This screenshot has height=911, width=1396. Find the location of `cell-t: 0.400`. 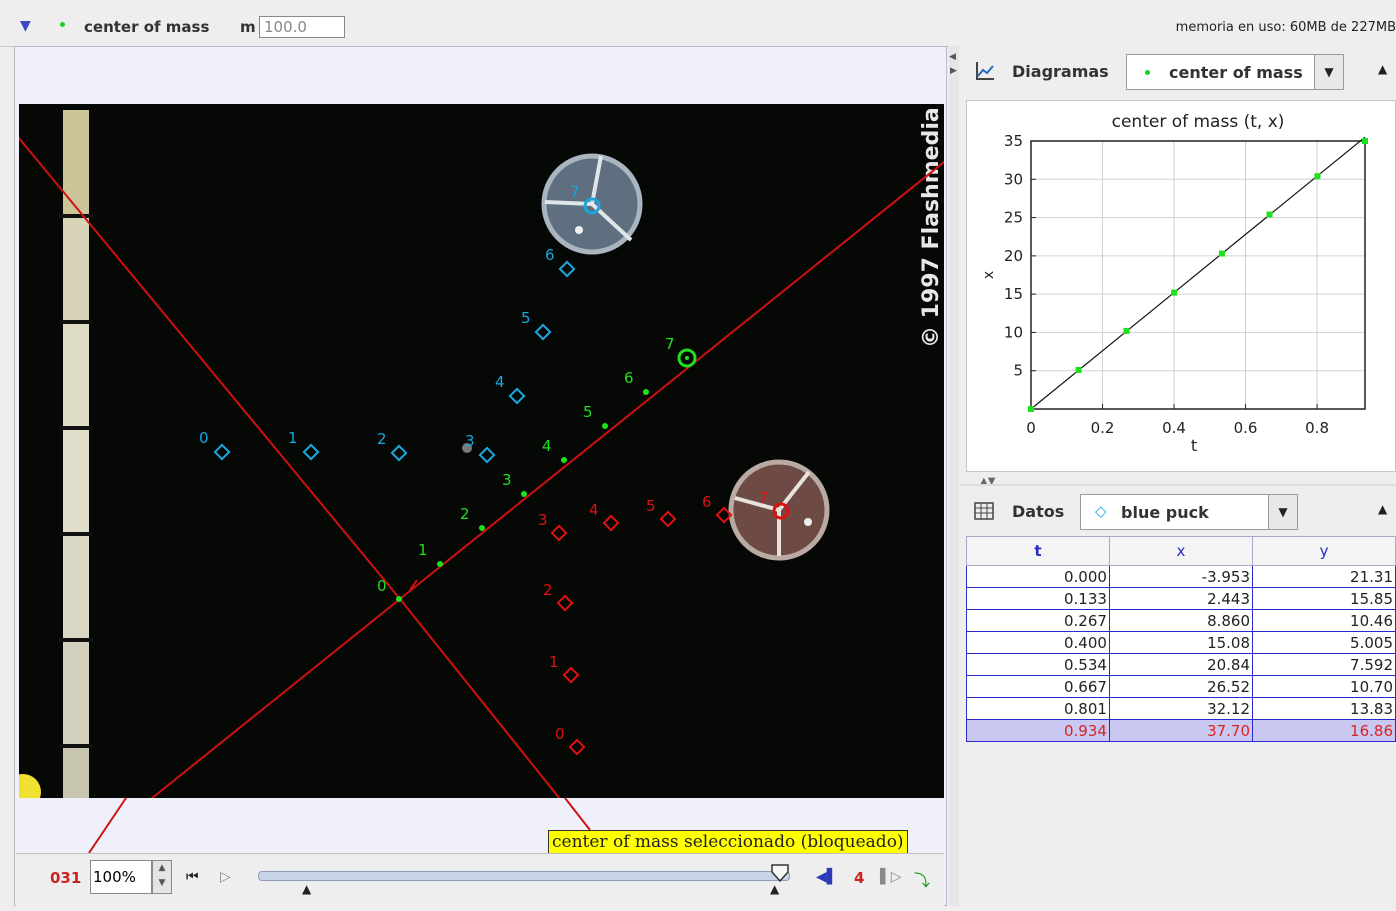

cell-t: 0.400 is located at coordinates (1038, 642).